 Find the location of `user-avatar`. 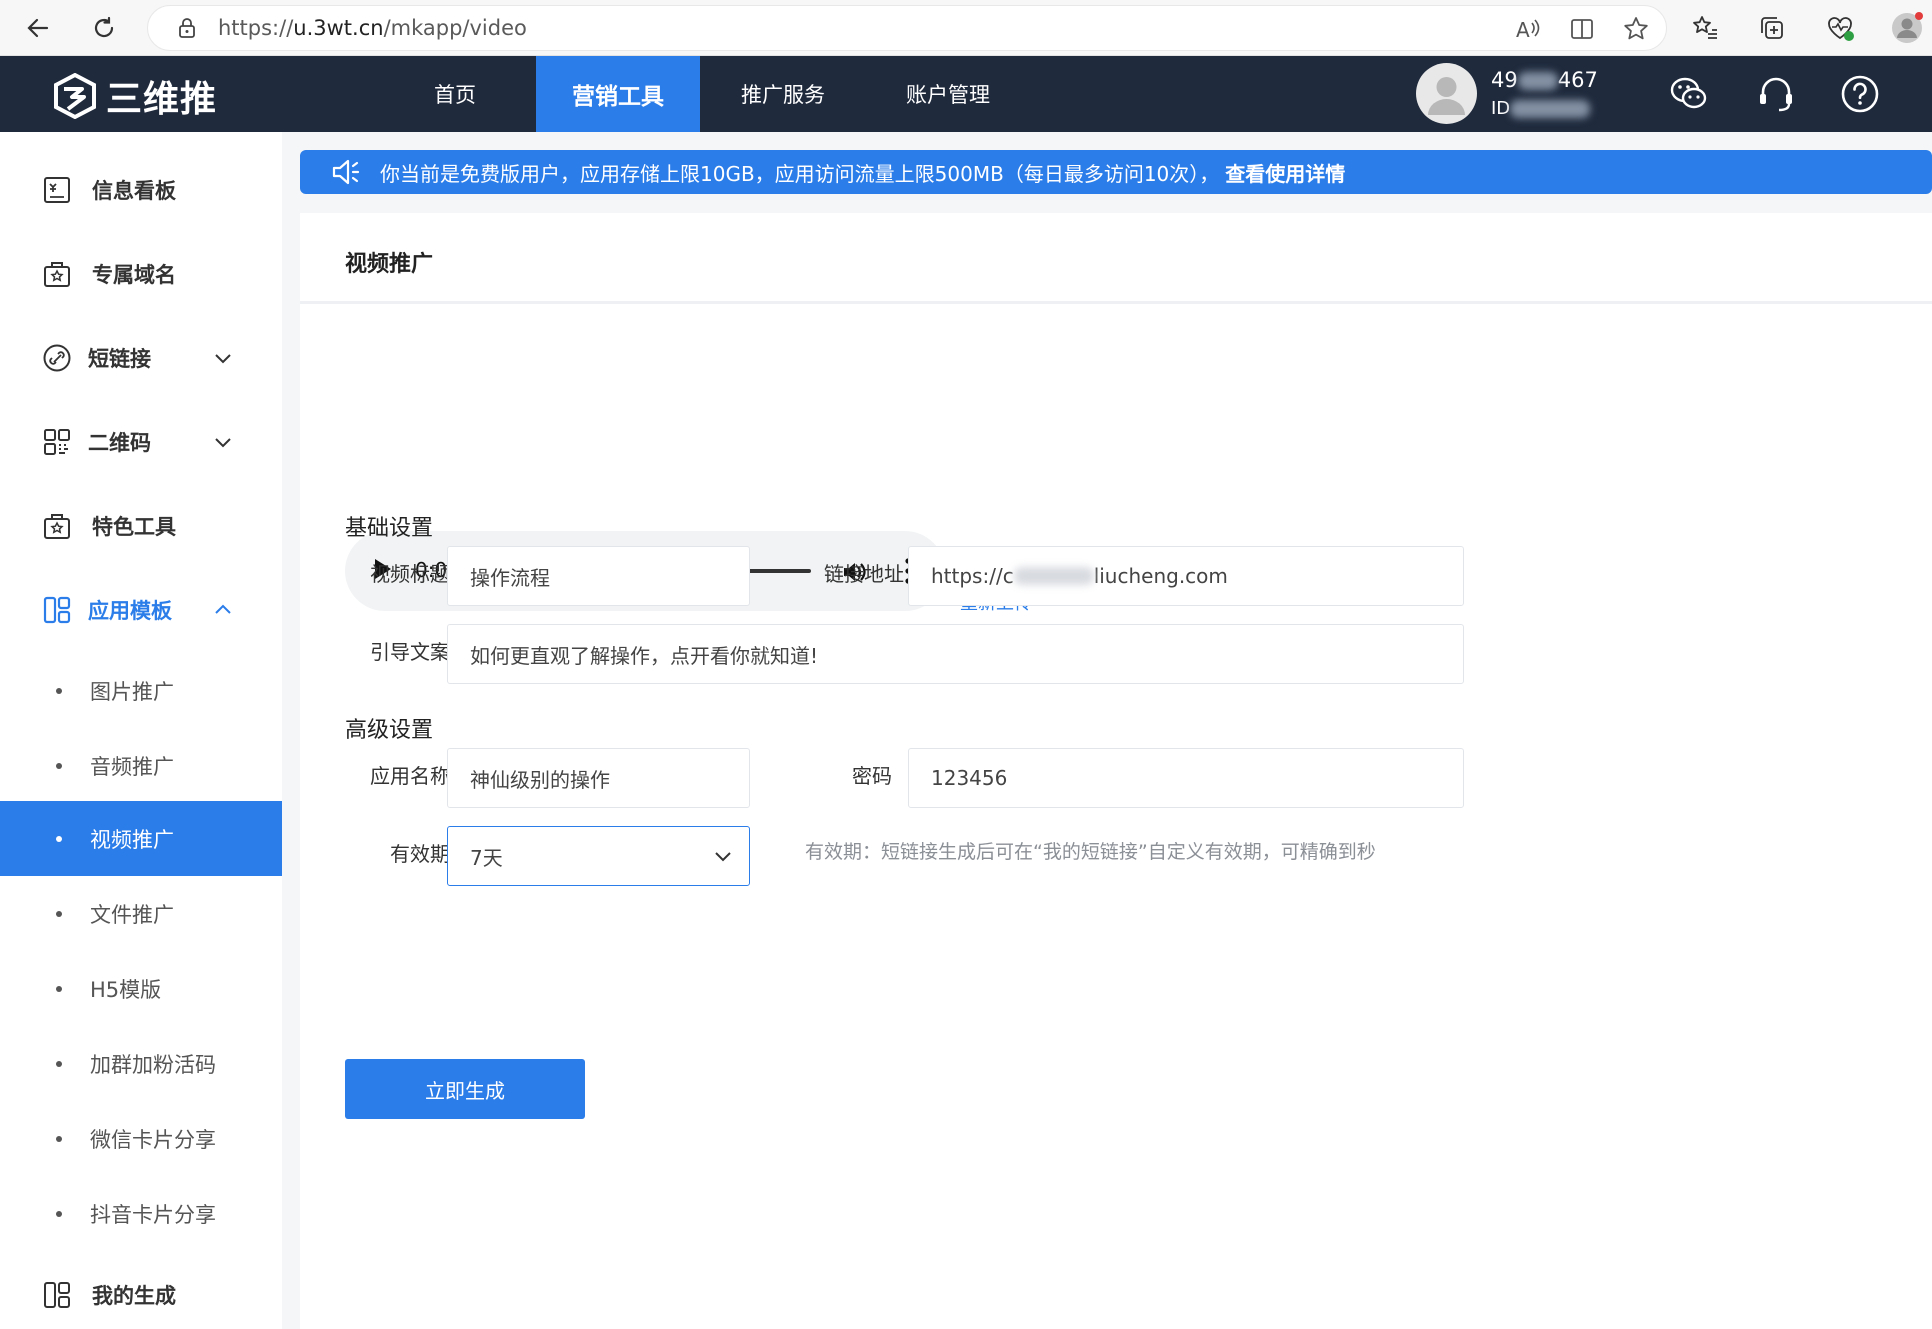

user-avatar is located at coordinates (1446, 93).